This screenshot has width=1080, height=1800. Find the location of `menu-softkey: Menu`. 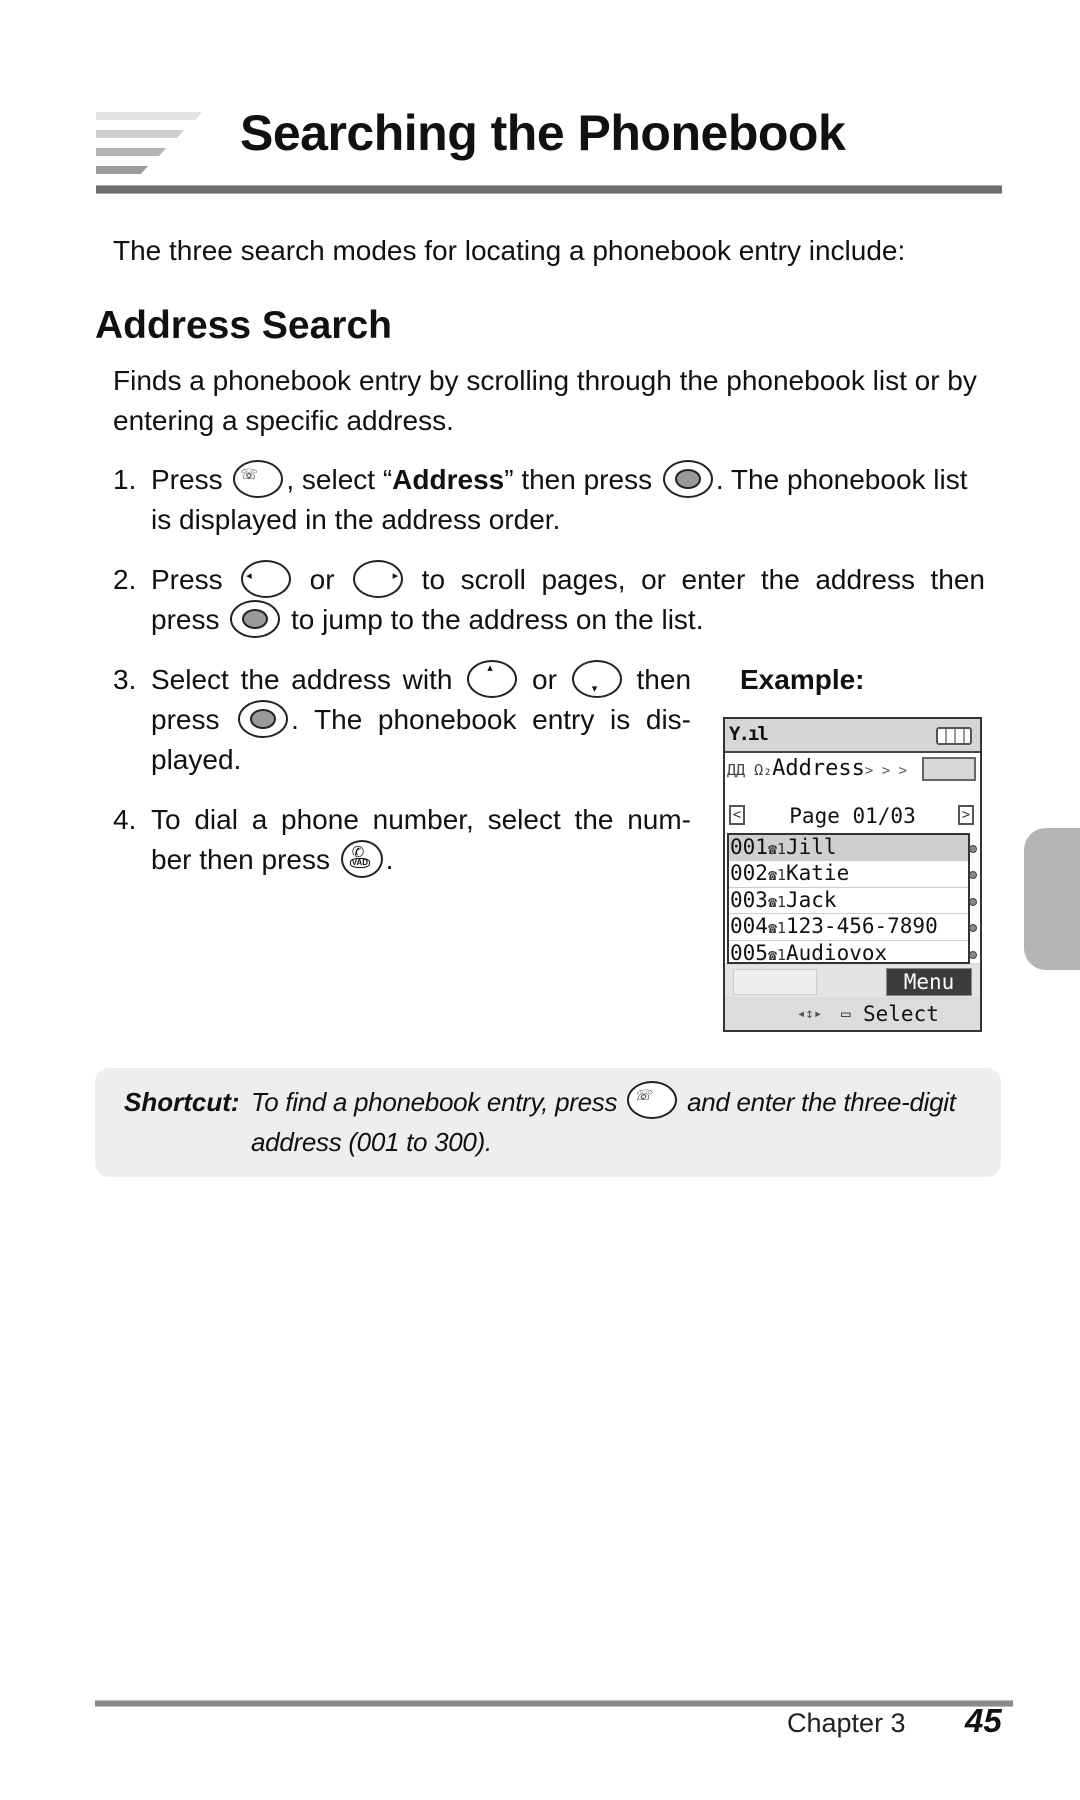

menu-softkey: Menu is located at coordinates (929, 982).